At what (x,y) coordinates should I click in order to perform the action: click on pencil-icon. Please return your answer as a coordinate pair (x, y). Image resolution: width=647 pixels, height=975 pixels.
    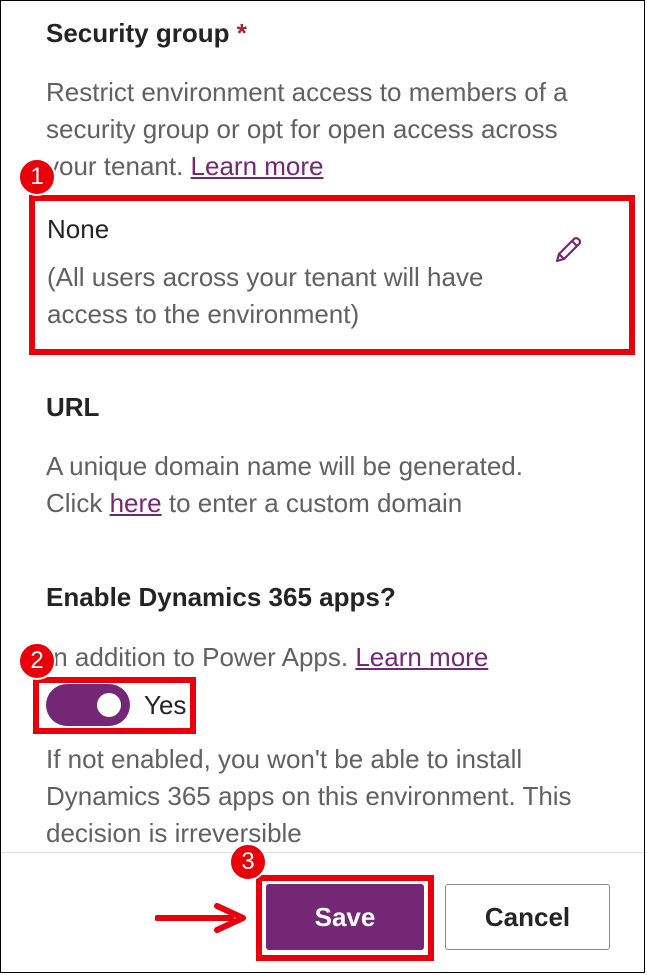
    Looking at the image, I should click on (568, 250).